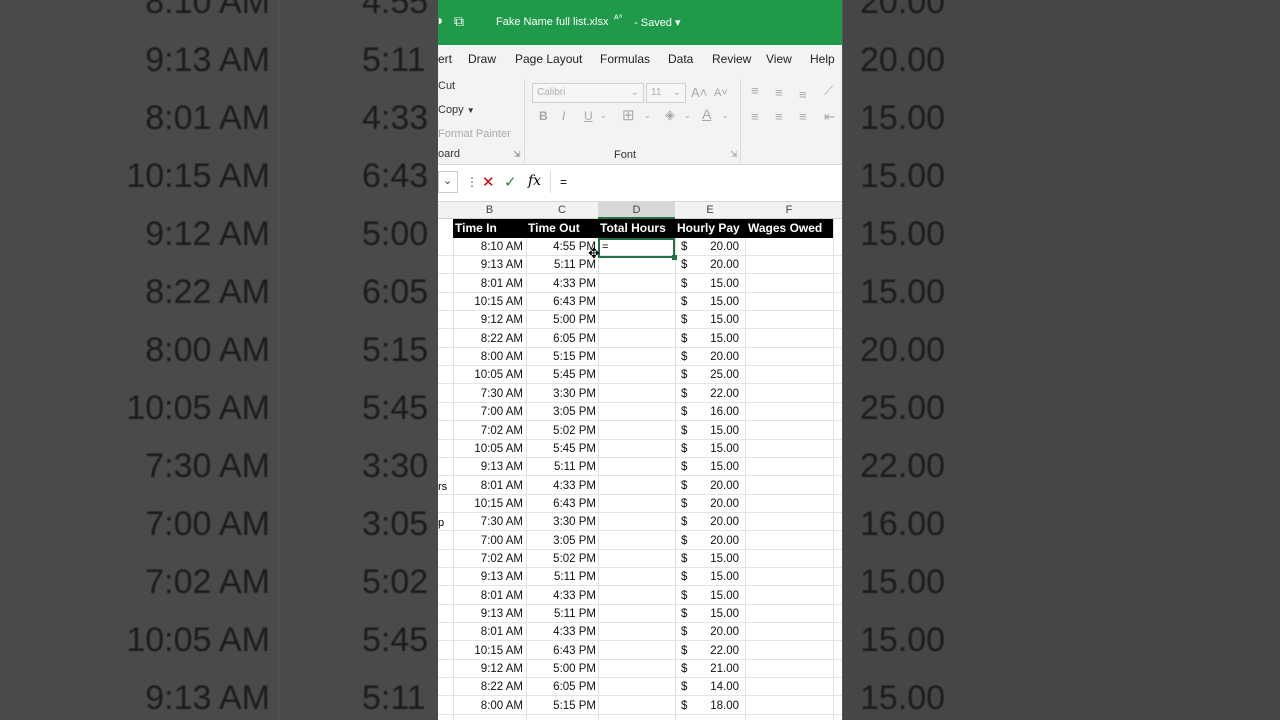 The height and width of the screenshot is (720, 1280). I want to click on align-top-icon: ≡, so click(755, 90).